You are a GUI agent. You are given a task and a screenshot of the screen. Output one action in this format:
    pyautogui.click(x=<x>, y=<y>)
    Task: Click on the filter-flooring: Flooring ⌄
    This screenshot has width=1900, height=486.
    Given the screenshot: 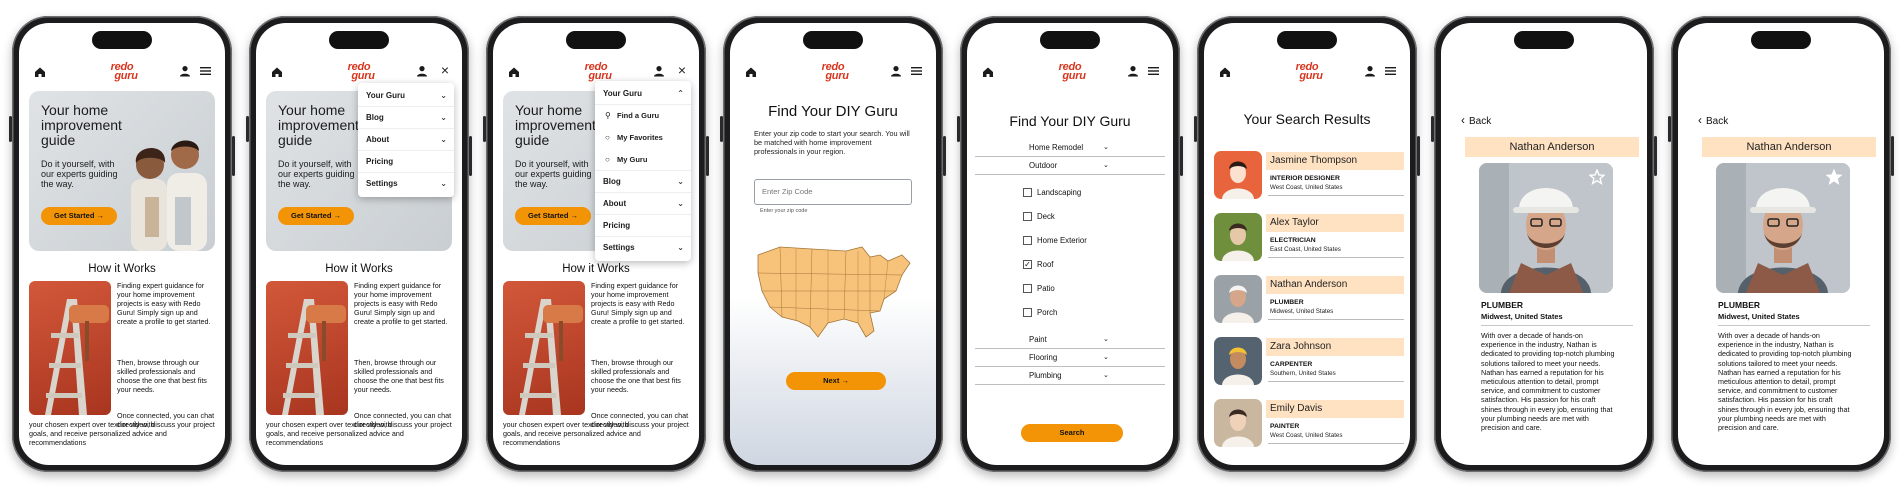 What is the action you would take?
    pyautogui.click(x=1070, y=359)
    